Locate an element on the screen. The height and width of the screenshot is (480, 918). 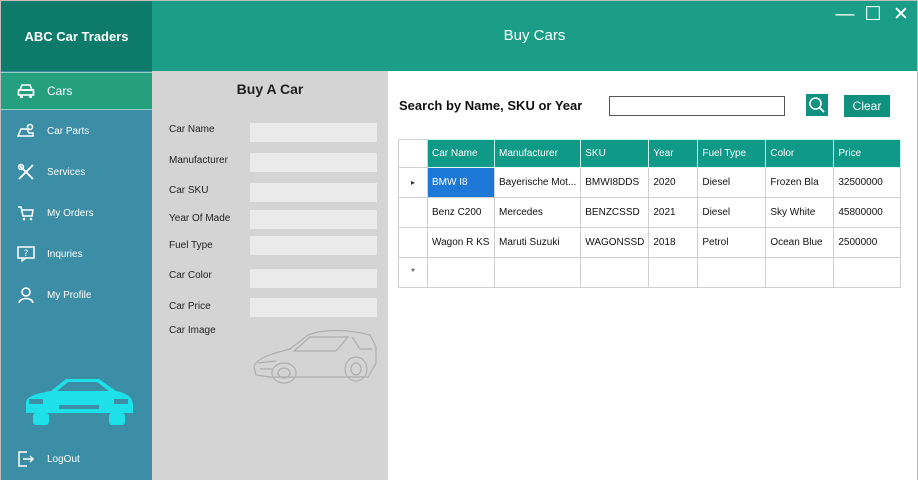
table-cell: BMW I8 is located at coordinates (461, 182).